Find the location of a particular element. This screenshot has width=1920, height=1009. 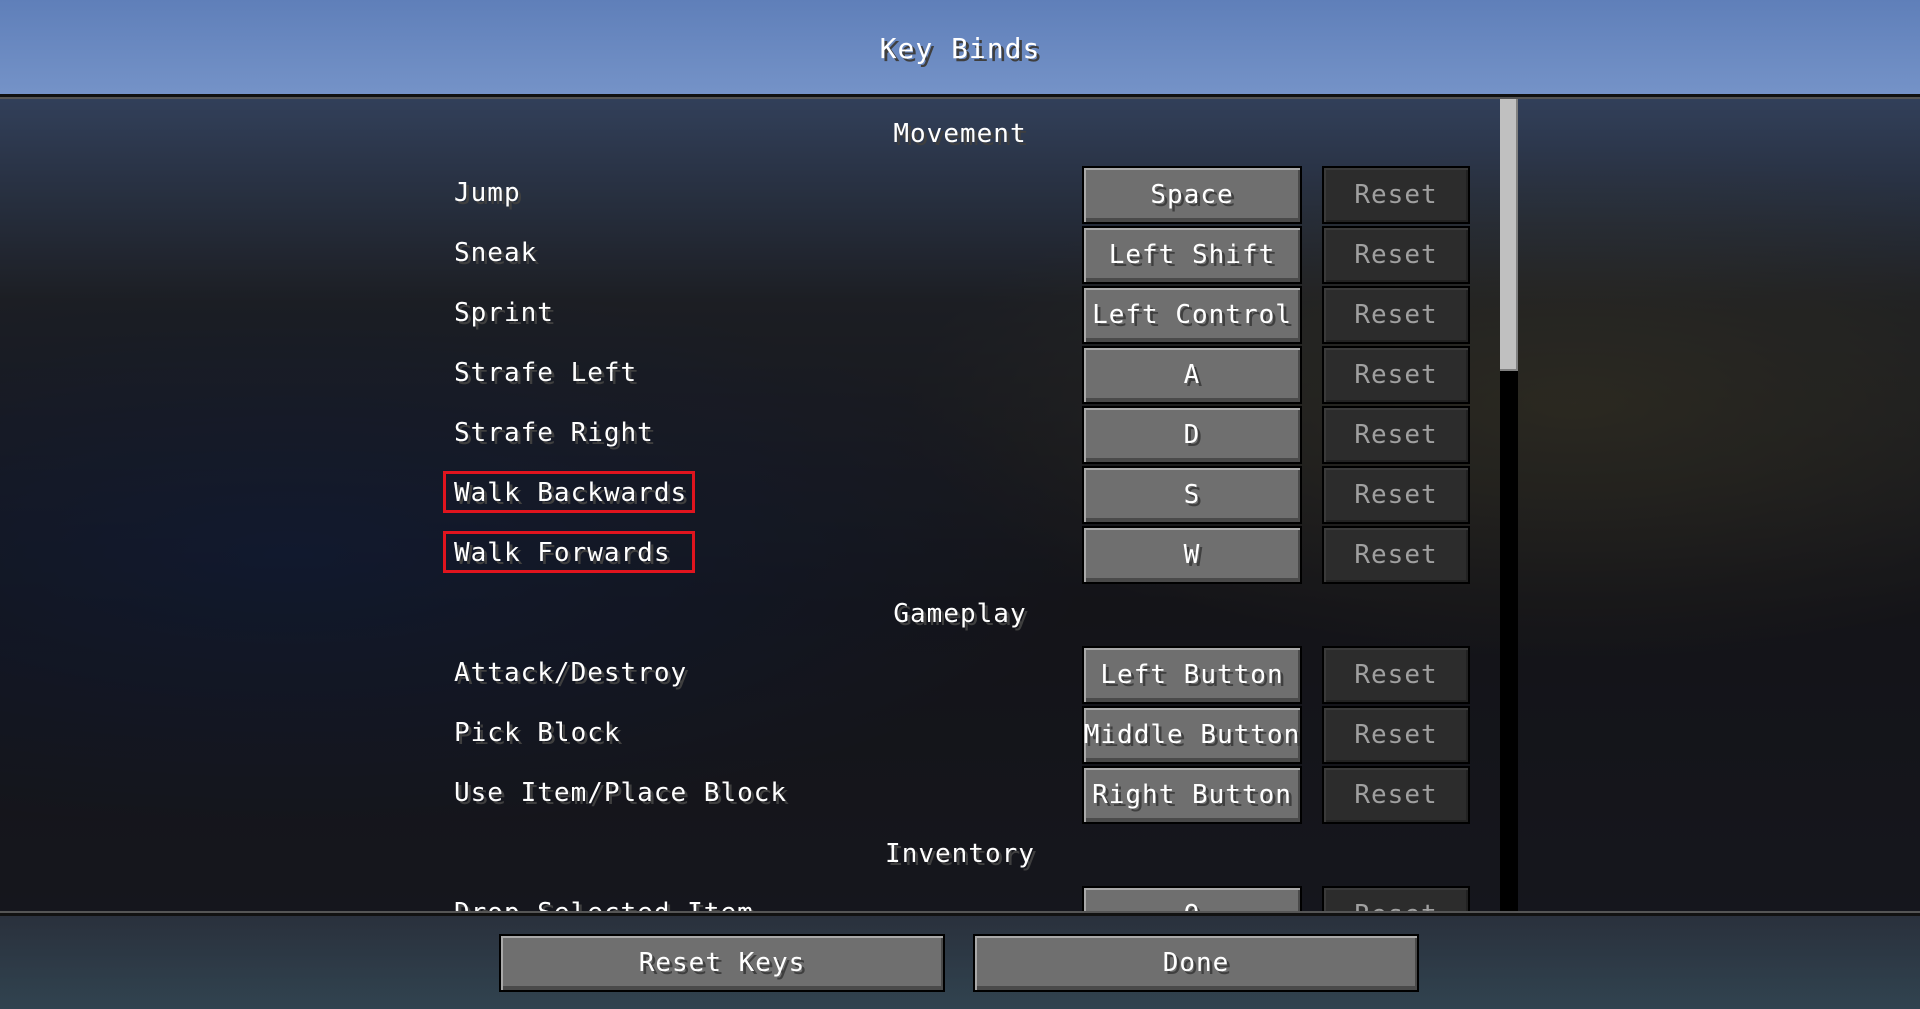

reset-button-walk-forwards: Reset is located at coordinates (1396, 555).